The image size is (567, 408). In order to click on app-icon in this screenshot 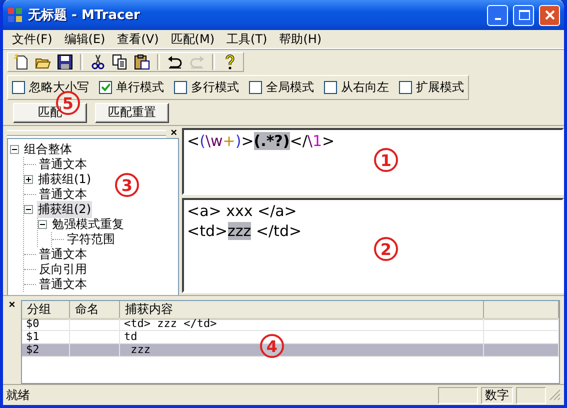, I will do `click(15, 15)`.